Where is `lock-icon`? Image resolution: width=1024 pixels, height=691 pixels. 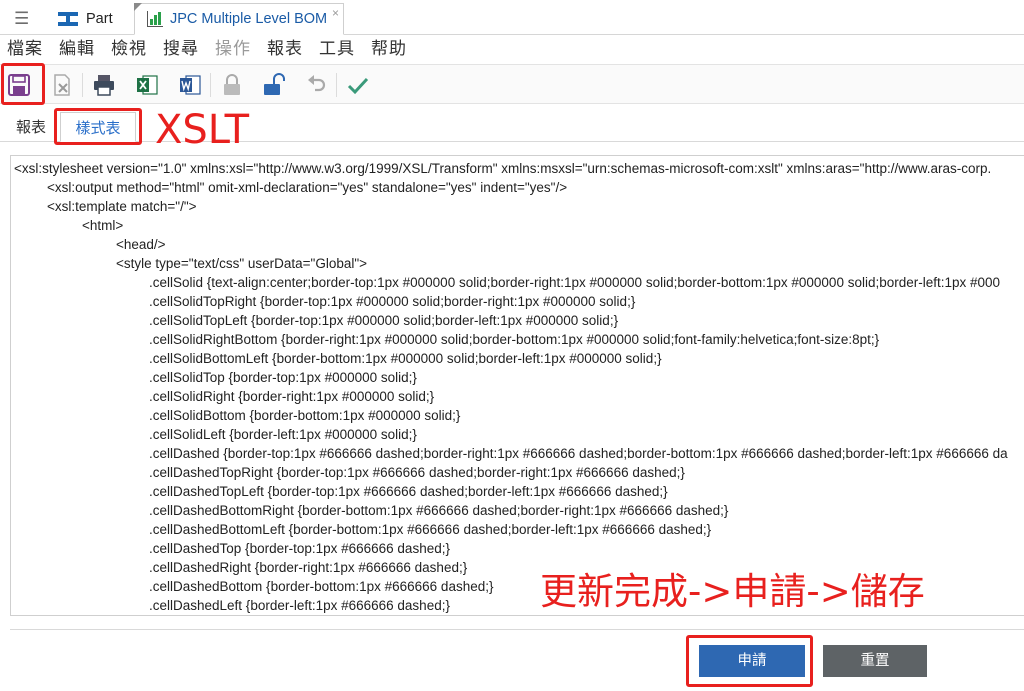 lock-icon is located at coordinates (232, 85).